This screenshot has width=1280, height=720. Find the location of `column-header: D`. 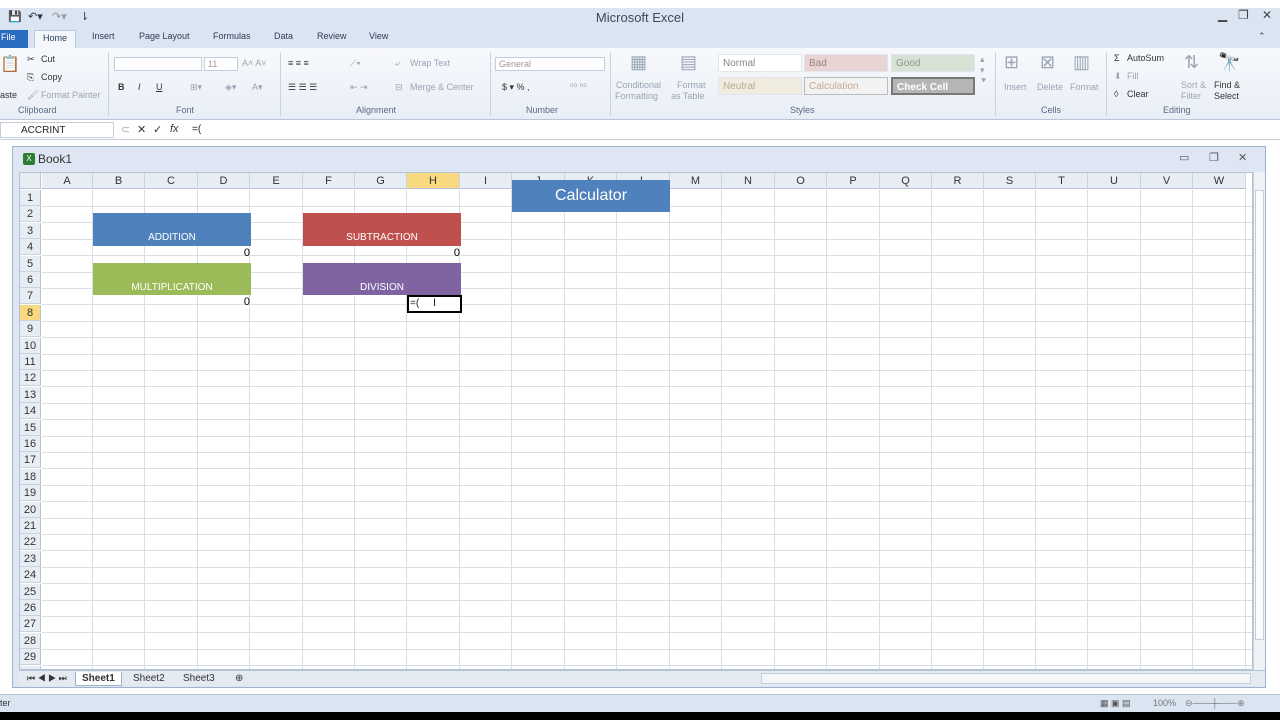

column-header: D is located at coordinates (224, 181).